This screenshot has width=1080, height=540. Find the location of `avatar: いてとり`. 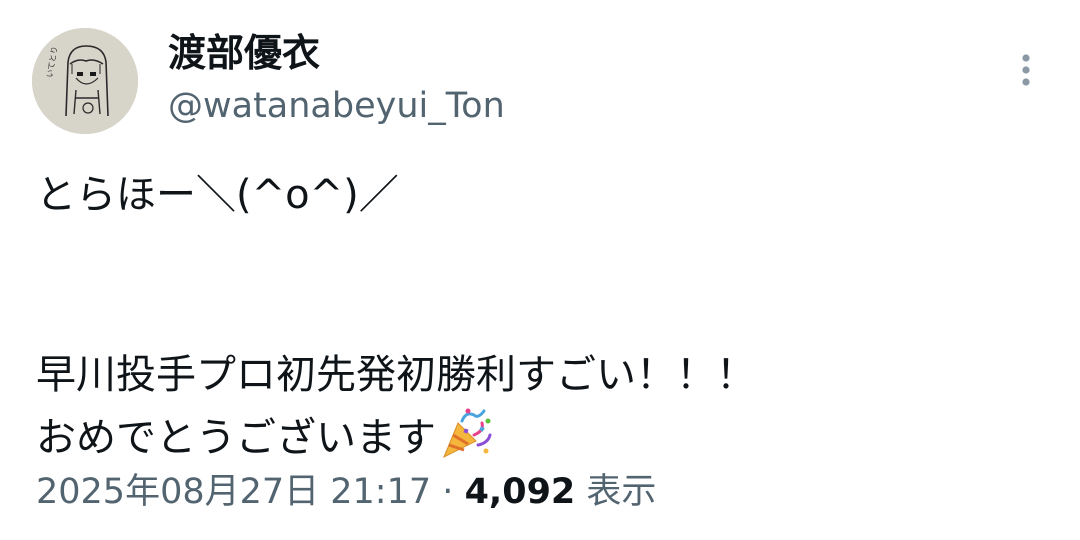

avatar: いてとり is located at coordinates (85, 81).